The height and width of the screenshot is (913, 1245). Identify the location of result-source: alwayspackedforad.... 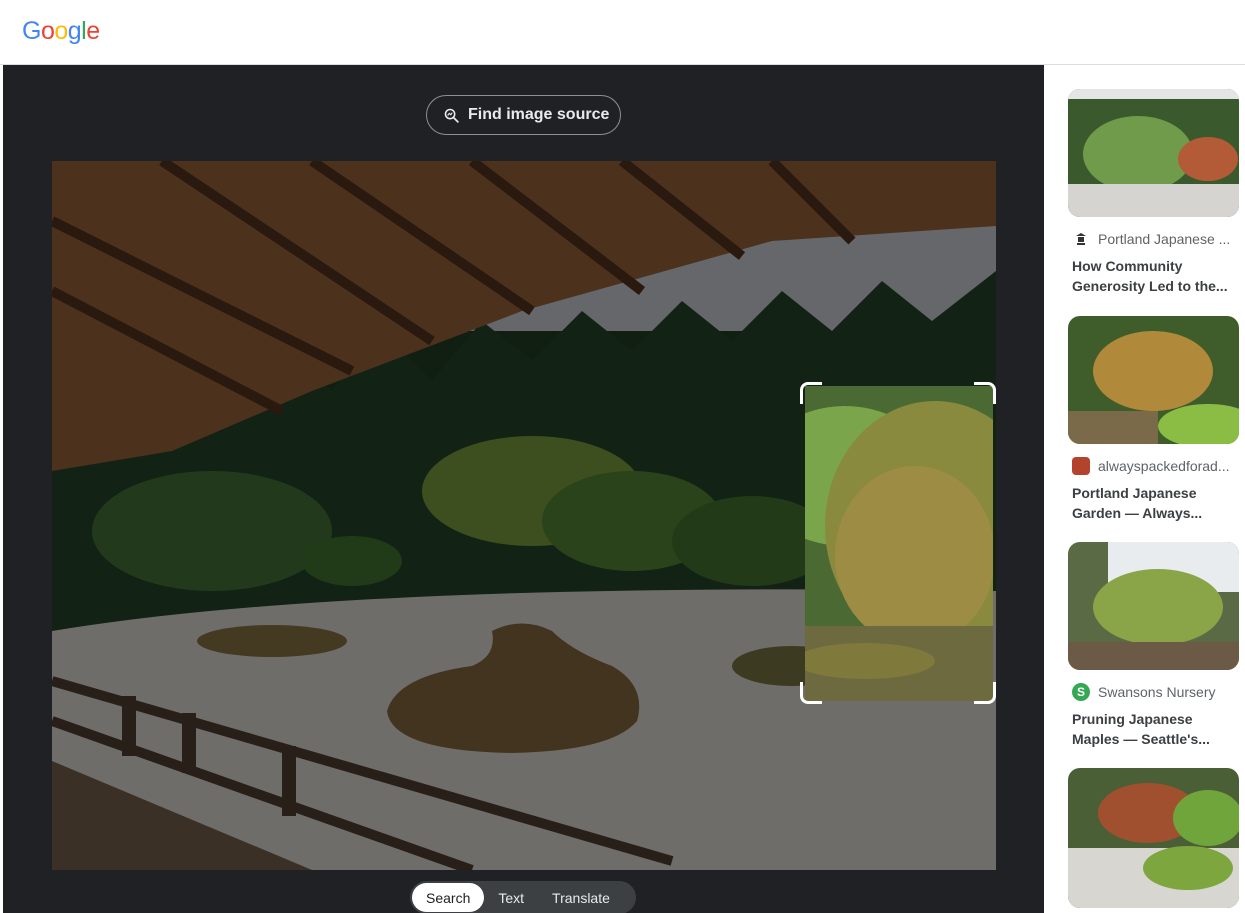
(1155, 466).